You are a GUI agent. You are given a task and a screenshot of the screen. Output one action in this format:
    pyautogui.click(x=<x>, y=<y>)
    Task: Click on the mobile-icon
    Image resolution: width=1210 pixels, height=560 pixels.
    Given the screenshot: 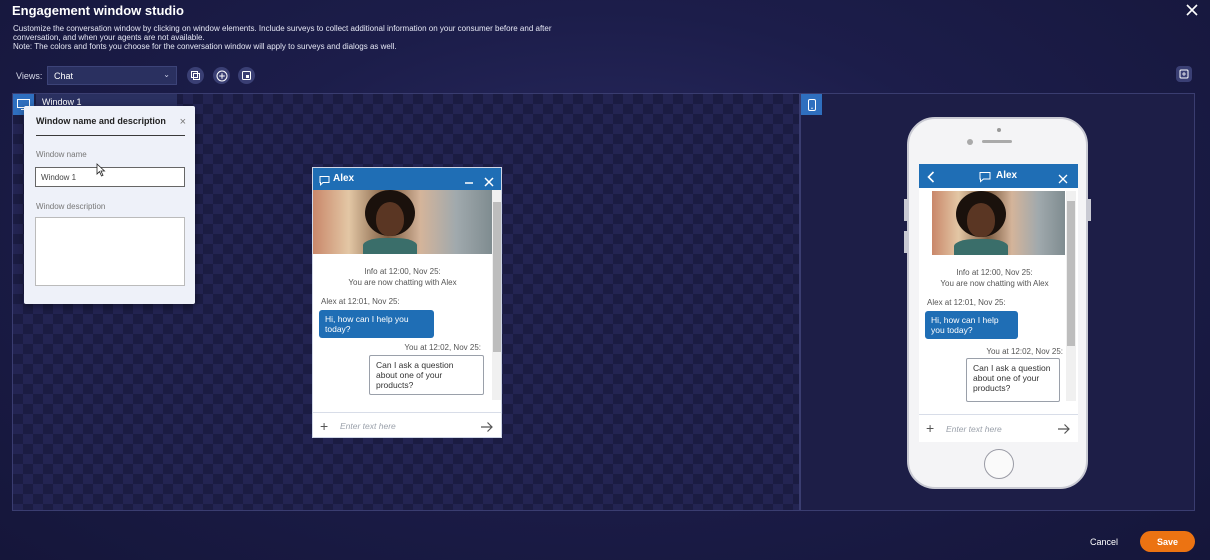 What is the action you would take?
    pyautogui.click(x=811, y=104)
    